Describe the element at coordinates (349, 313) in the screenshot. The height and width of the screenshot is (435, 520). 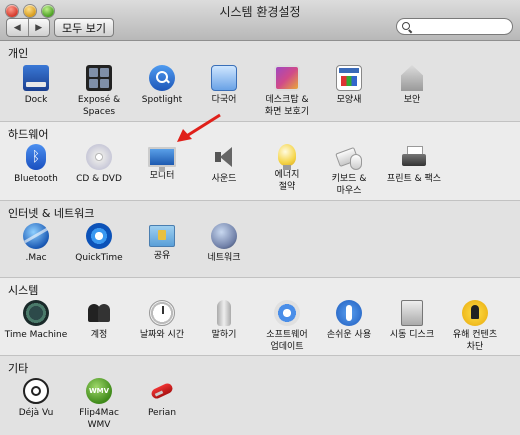
I see `universal-access-icon` at that location.